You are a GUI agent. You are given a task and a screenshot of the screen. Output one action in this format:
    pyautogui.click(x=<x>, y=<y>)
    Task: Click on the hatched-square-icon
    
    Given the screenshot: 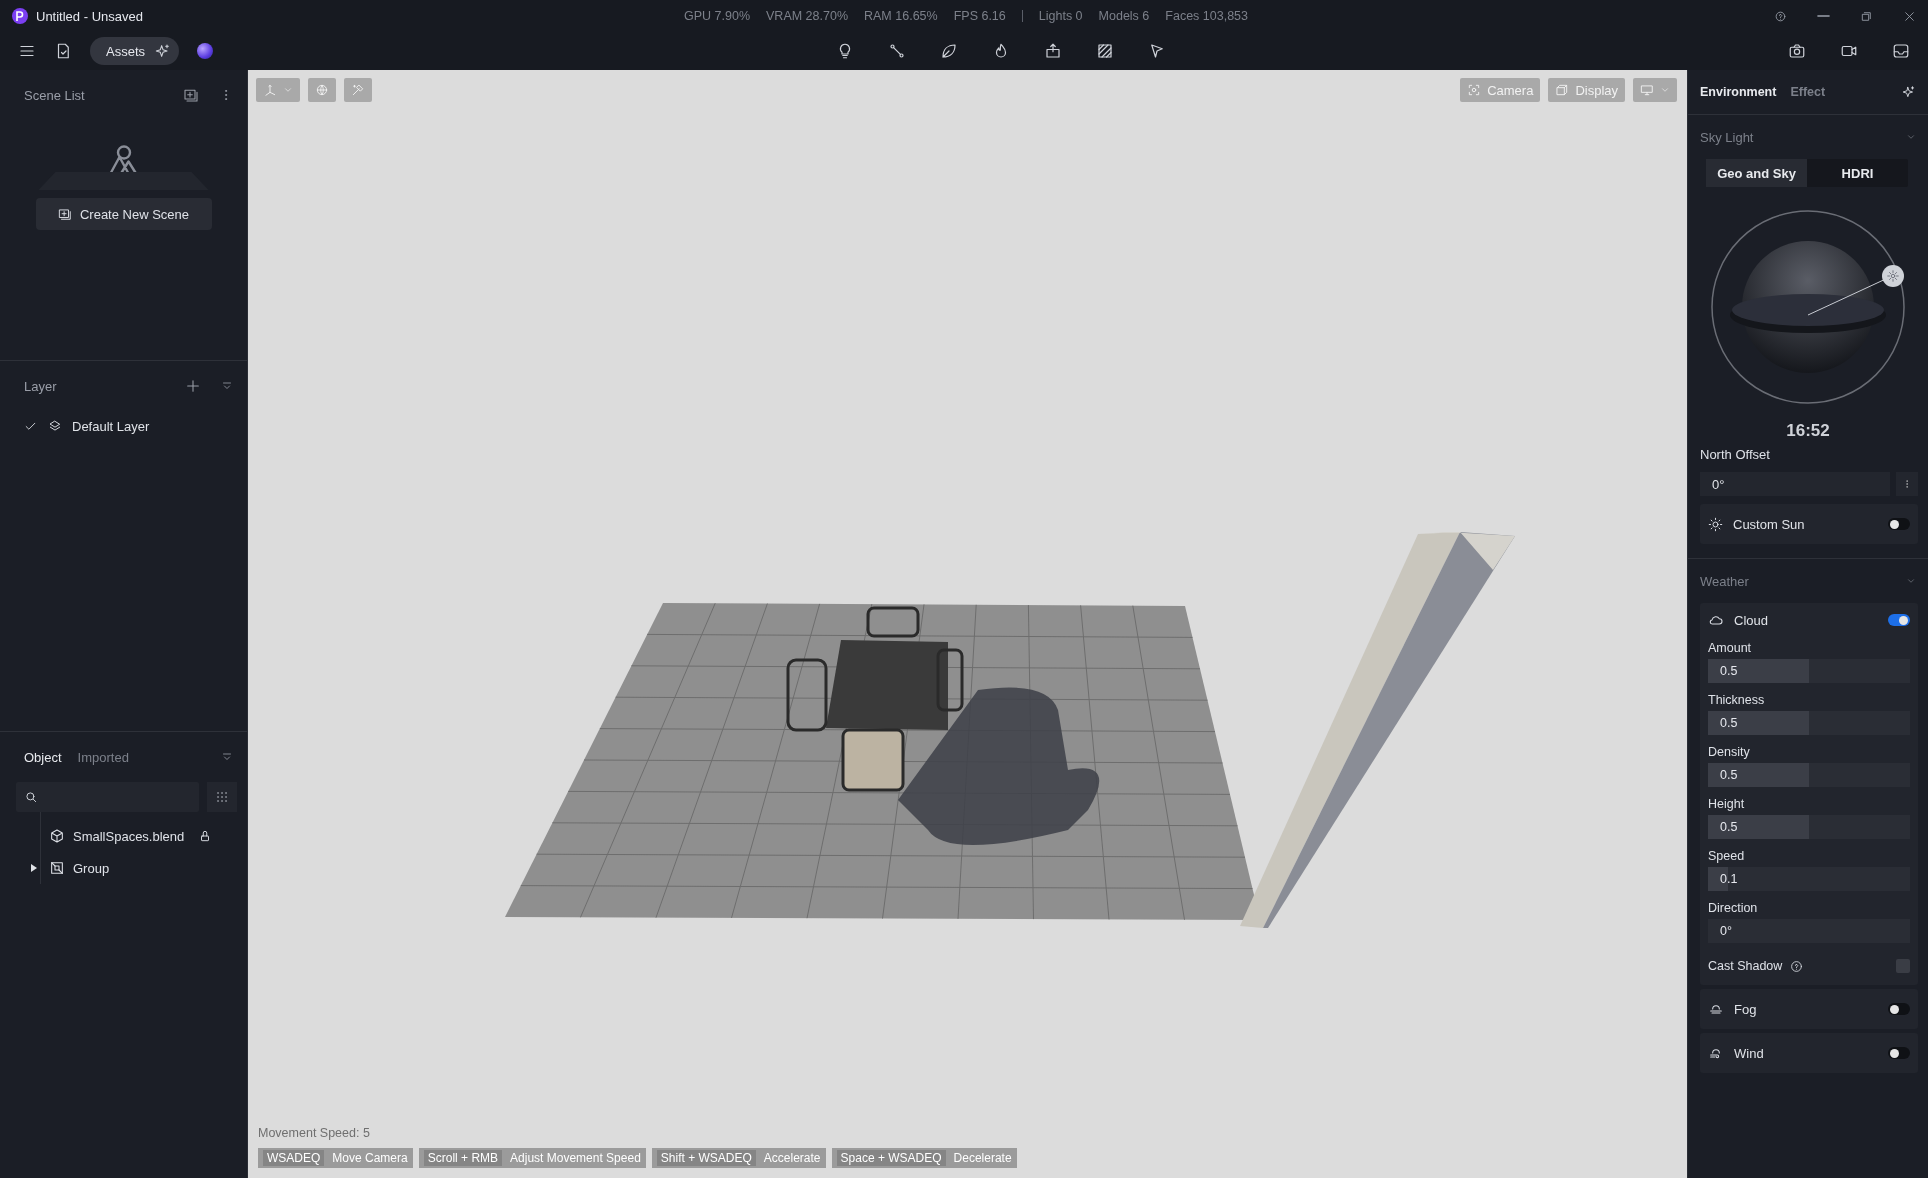 What is the action you would take?
    pyautogui.click(x=1105, y=51)
    